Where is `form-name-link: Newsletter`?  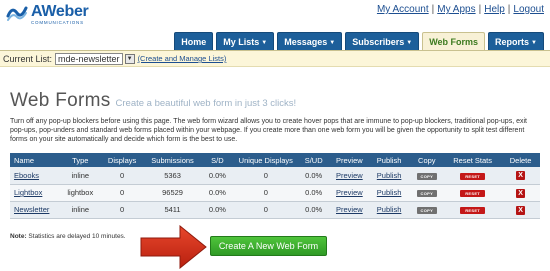
form-name-link: Newsletter is located at coordinates (31, 209).